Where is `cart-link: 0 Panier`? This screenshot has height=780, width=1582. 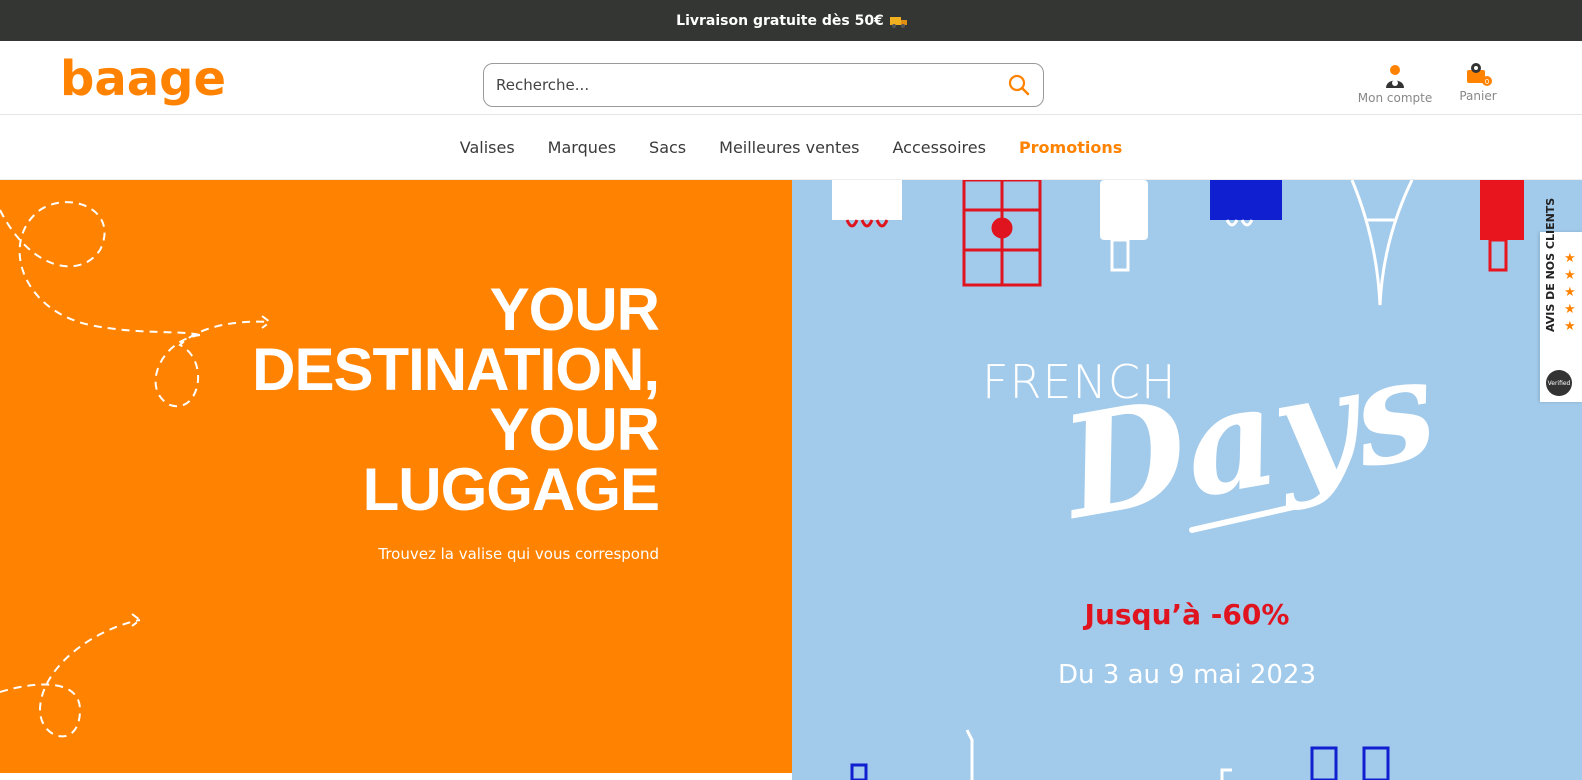 cart-link: 0 Panier is located at coordinates (1478, 82).